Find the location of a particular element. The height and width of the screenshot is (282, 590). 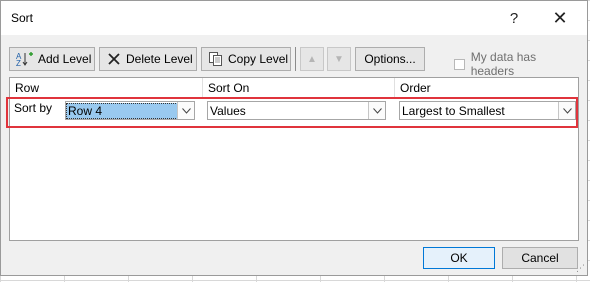

copy-level-icon is located at coordinates (216, 59).